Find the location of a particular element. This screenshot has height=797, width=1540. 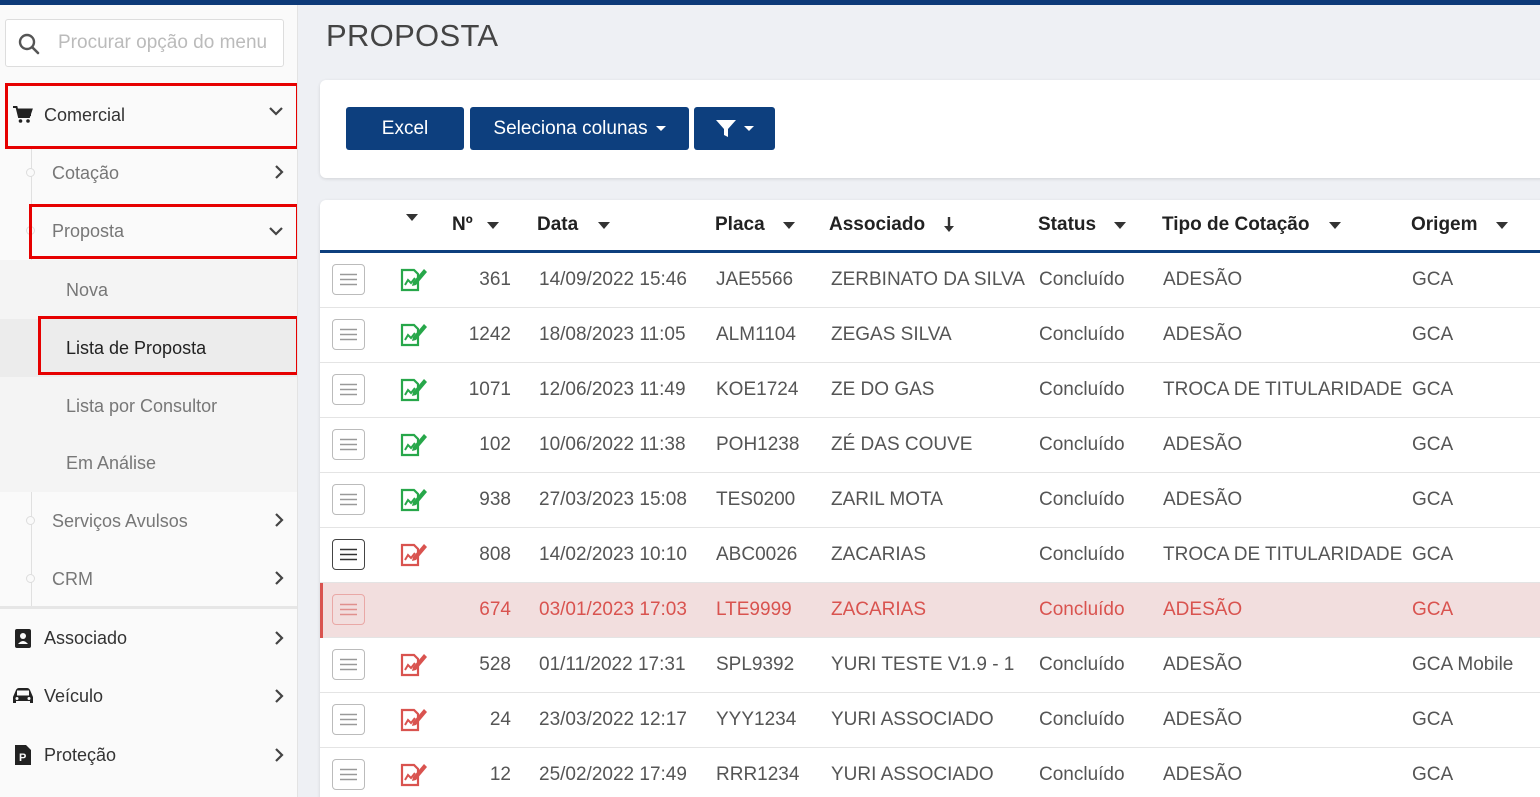

col-origem-header: Origem is located at coordinates (1459, 225).